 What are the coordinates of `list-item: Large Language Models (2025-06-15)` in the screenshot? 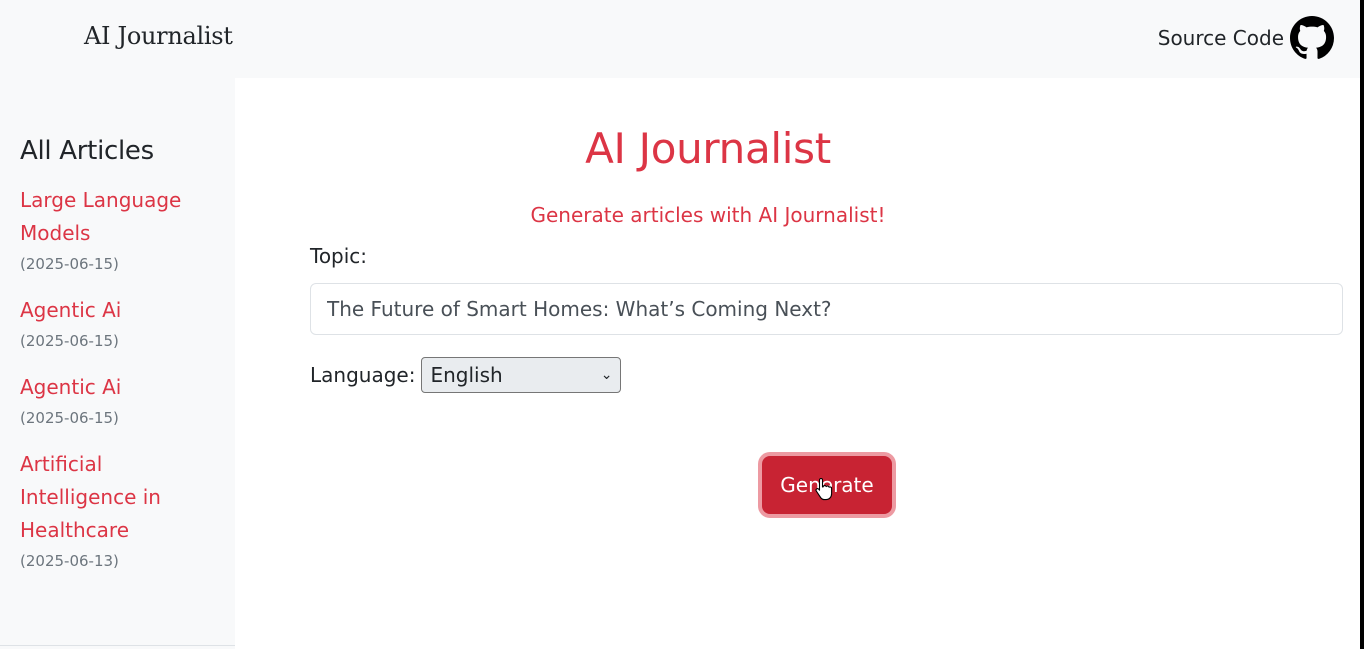 It's located at (120, 229).